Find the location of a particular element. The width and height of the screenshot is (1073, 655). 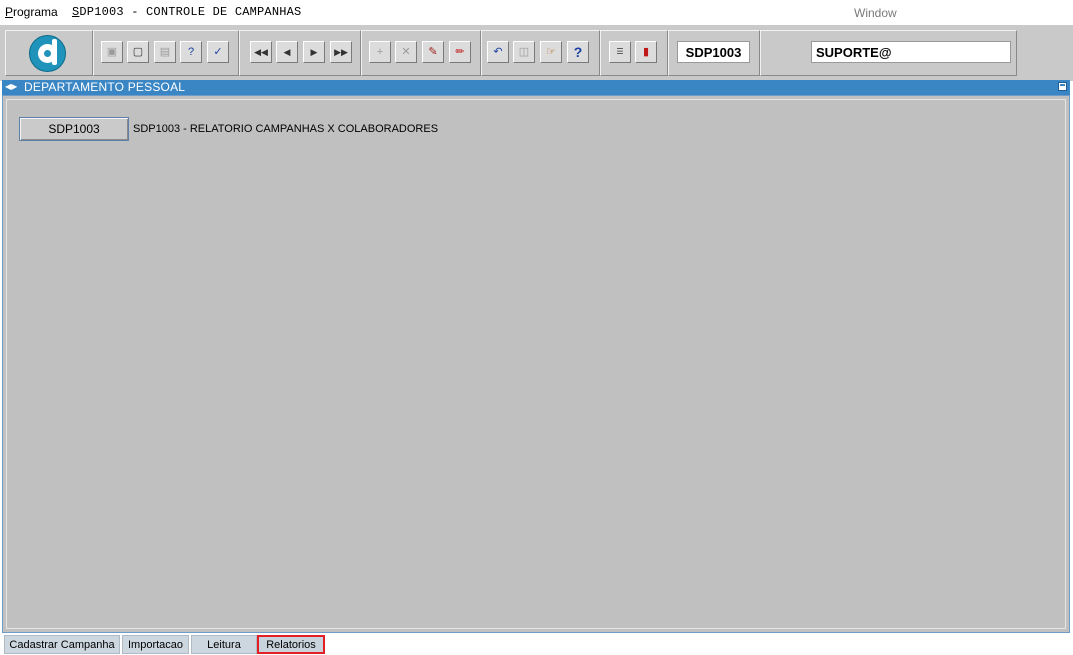

edit-record-icon: ✎ is located at coordinates (433, 52).